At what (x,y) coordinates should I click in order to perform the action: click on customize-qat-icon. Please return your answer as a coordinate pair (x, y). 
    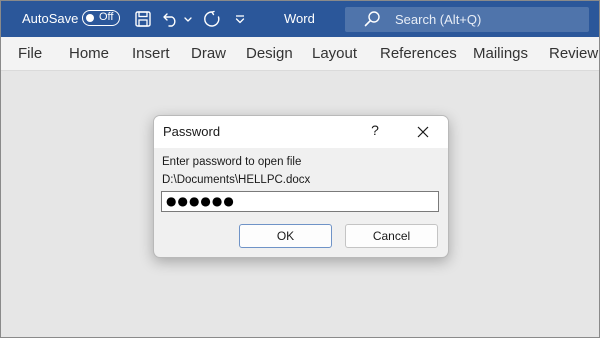
    Looking at the image, I should click on (240, 19).